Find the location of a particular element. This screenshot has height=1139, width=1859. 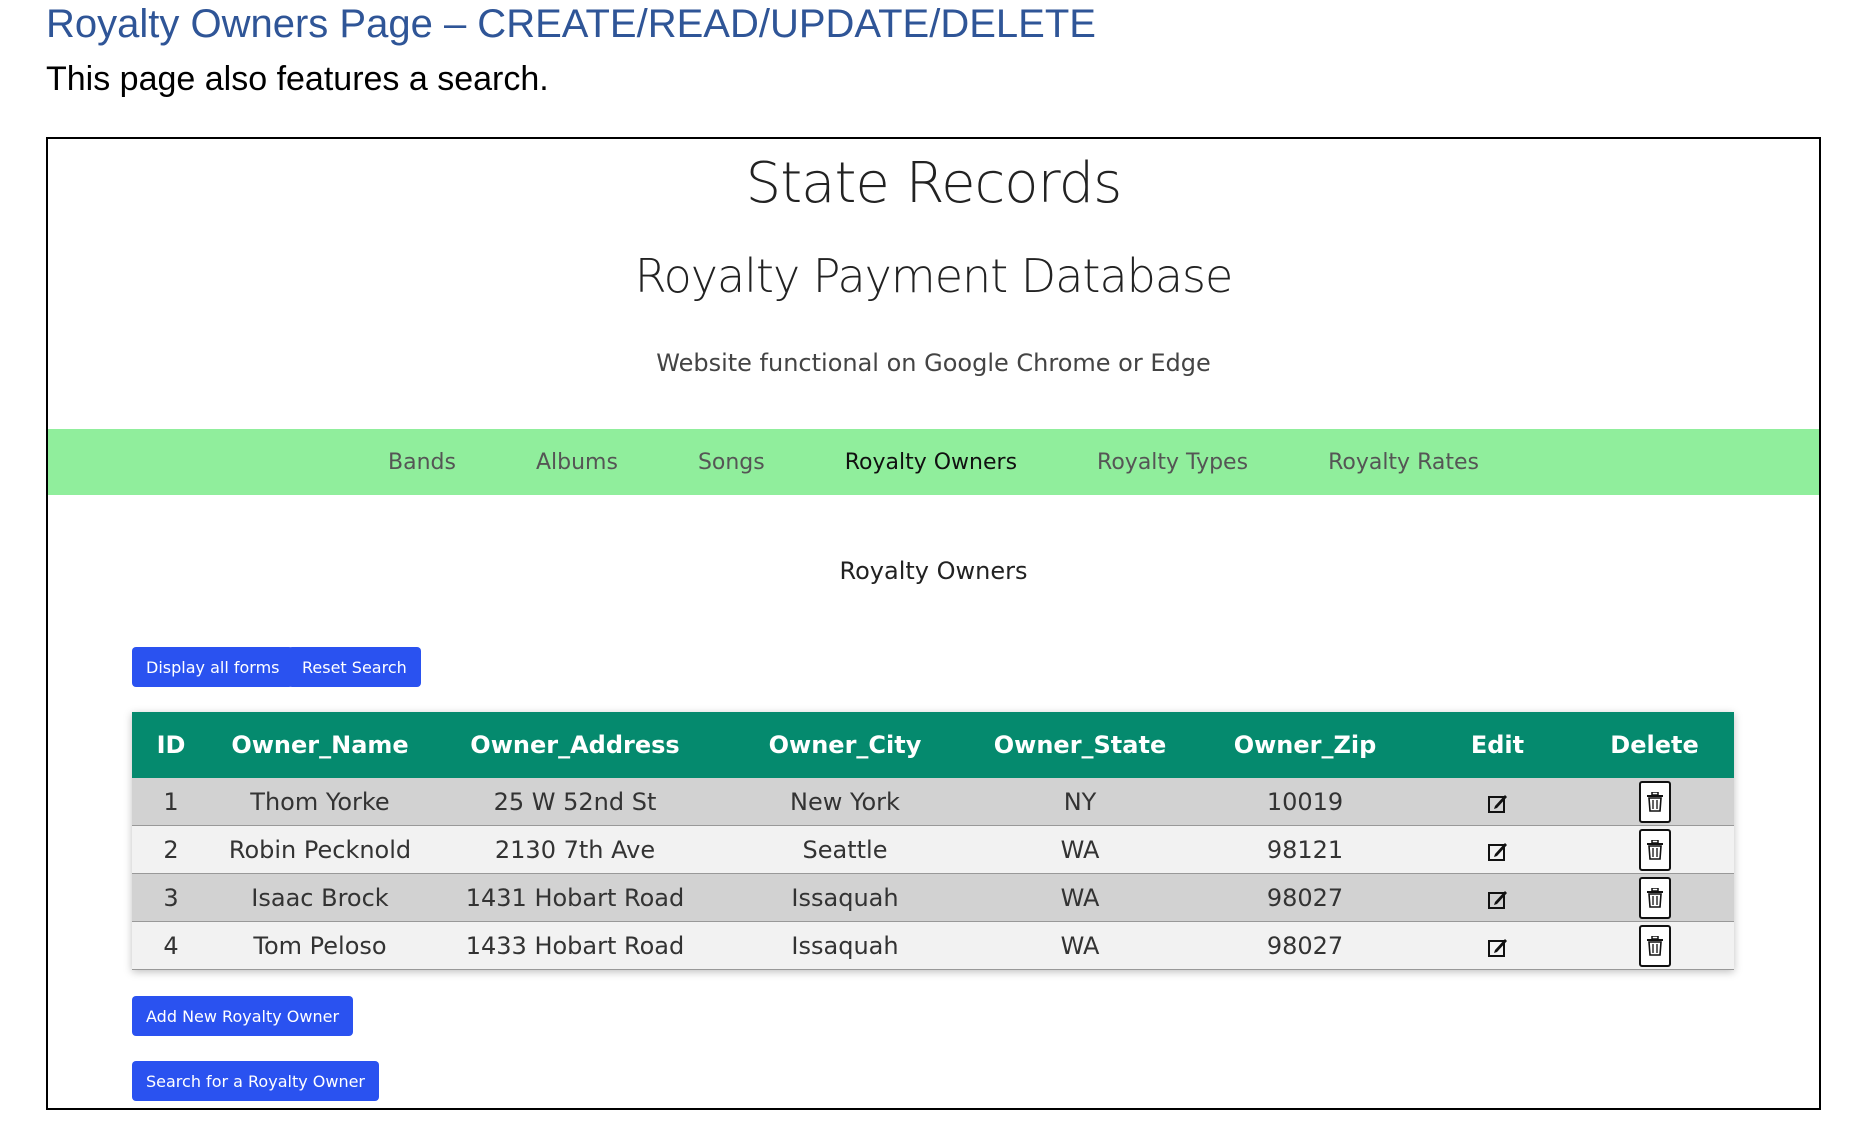

column-header-owner-state: Owner_State is located at coordinates (1080, 745).